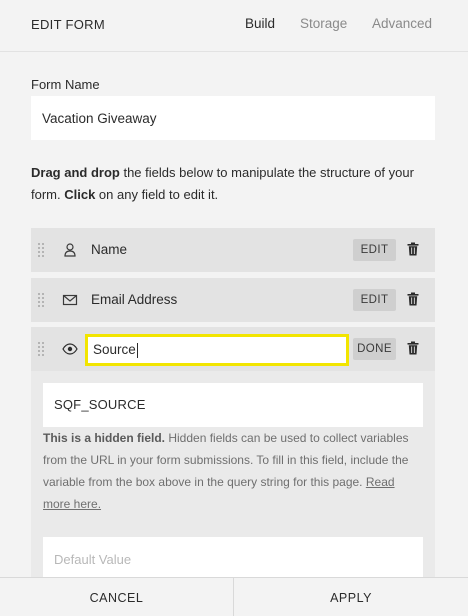 This screenshot has width=468, height=616. Describe the element at coordinates (233, 557) in the screenshot. I see `default-value-input` at that location.